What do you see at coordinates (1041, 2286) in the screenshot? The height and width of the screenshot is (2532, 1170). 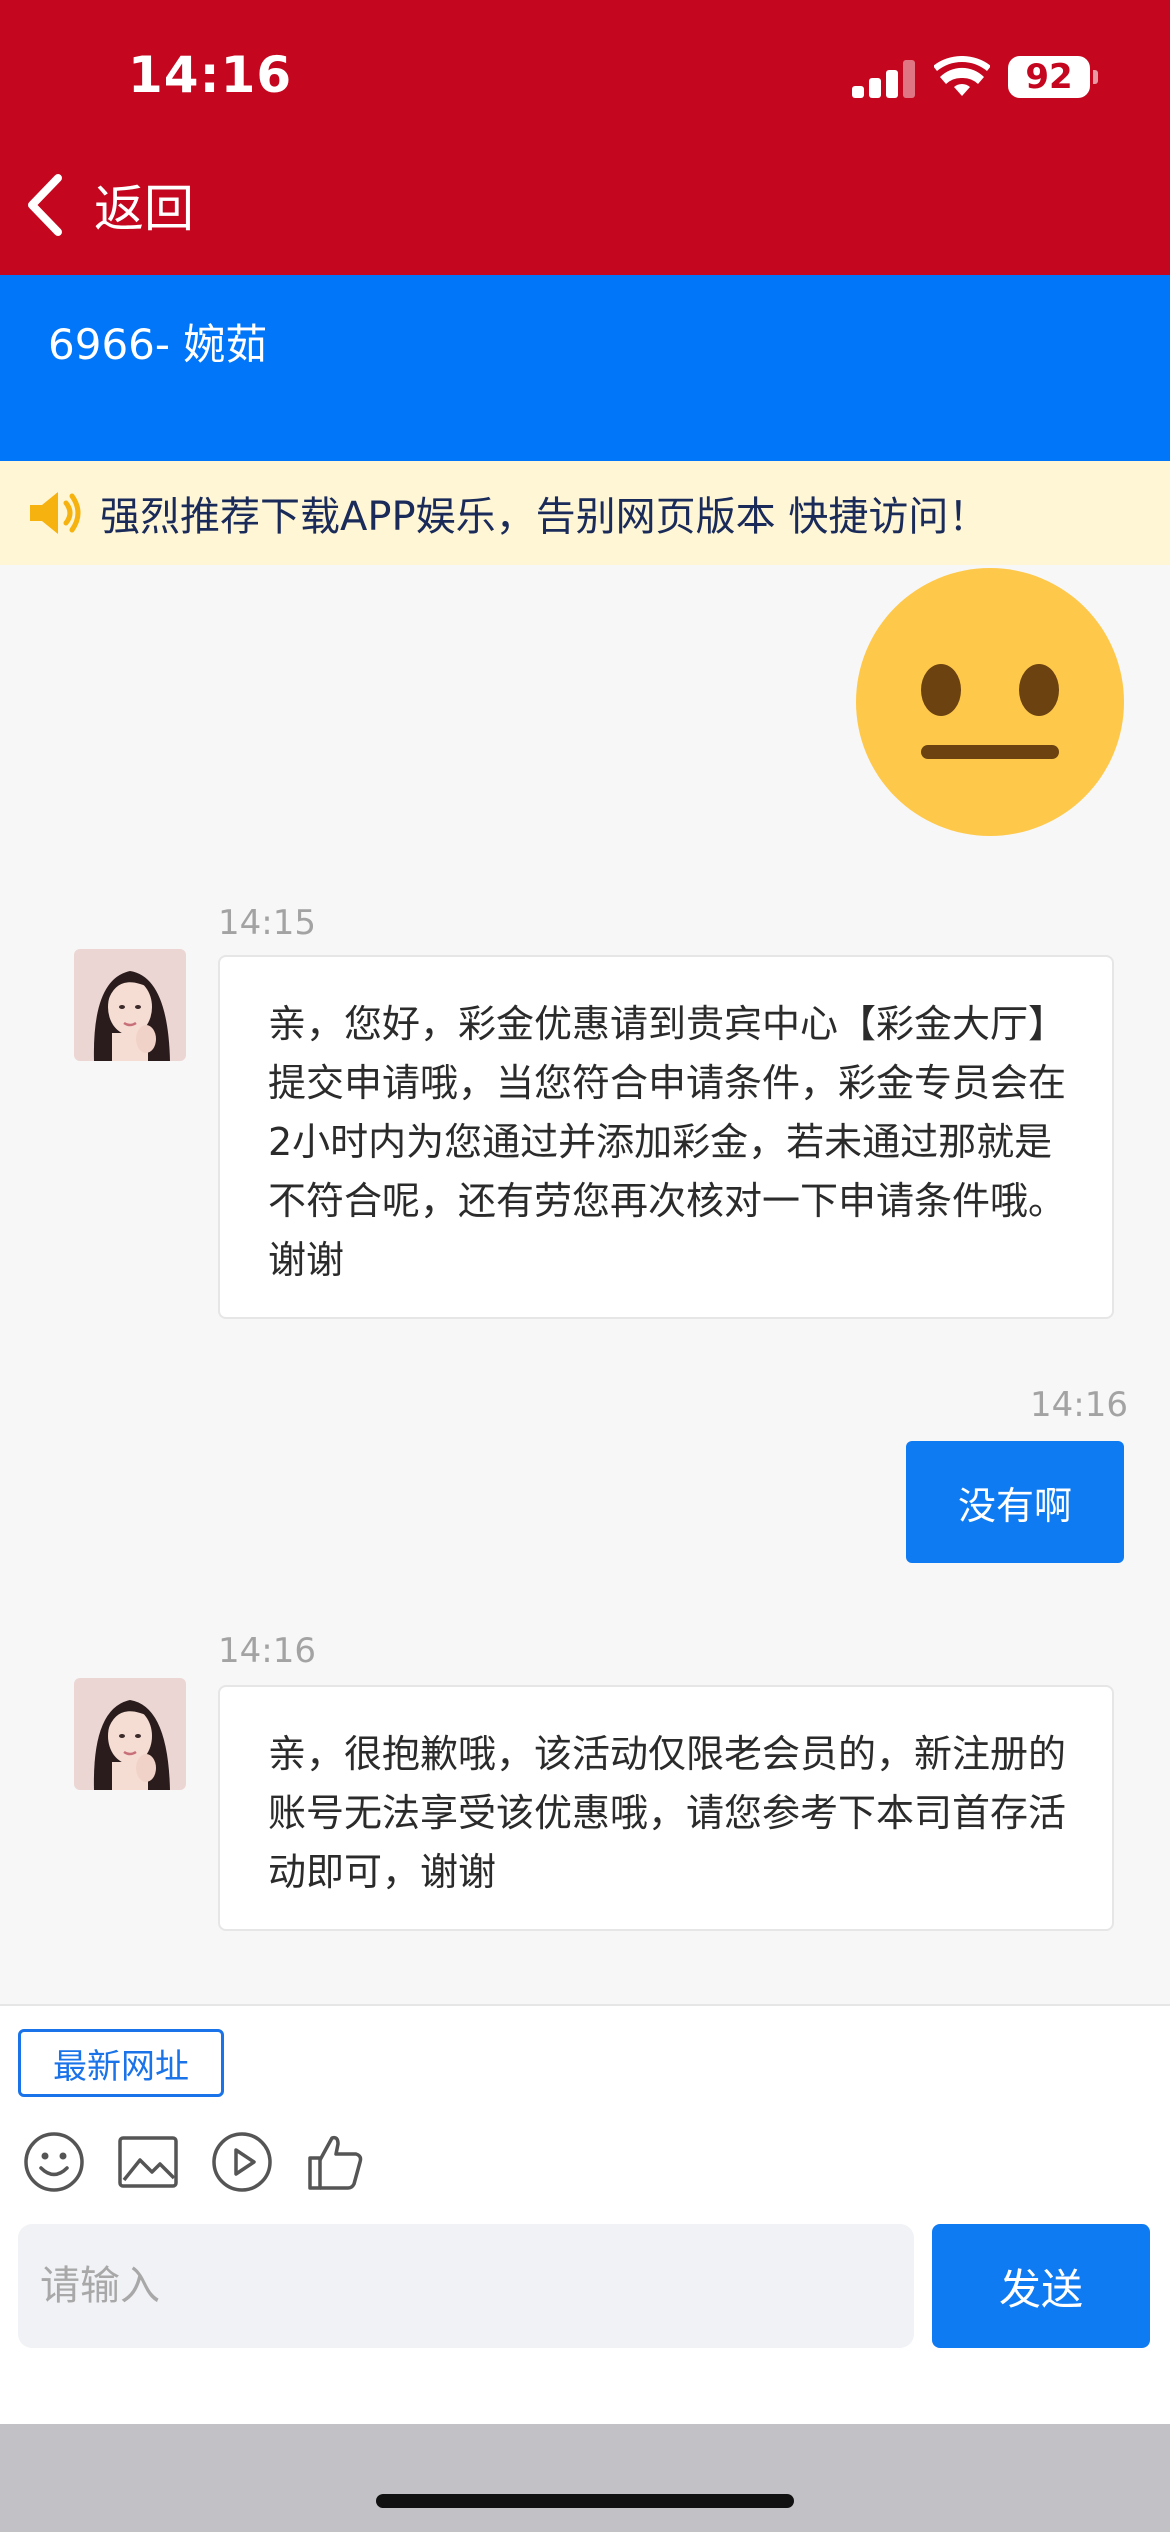 I see `send-button: 发送` at bounding box center [1041, 2286].